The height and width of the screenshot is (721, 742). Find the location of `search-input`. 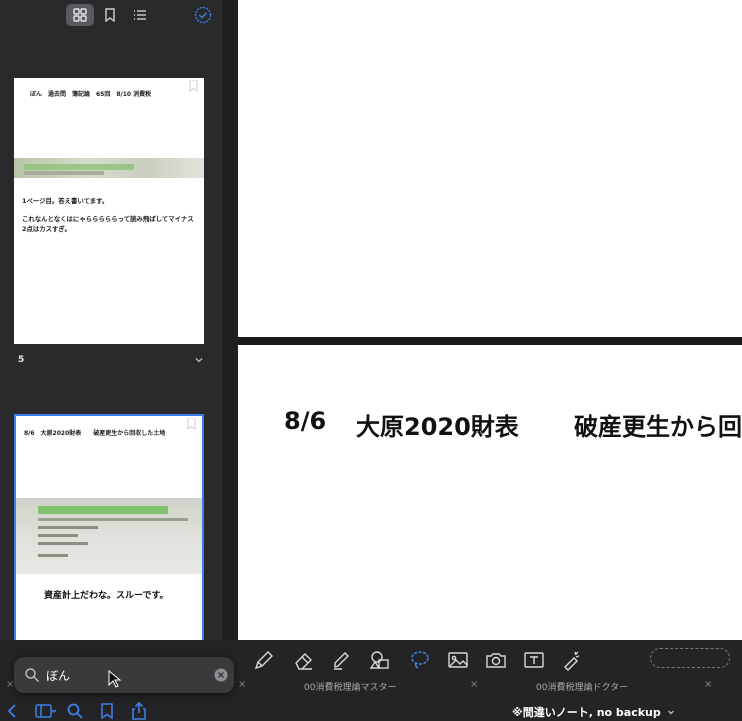

search-input is located at coordinates (126, 675).